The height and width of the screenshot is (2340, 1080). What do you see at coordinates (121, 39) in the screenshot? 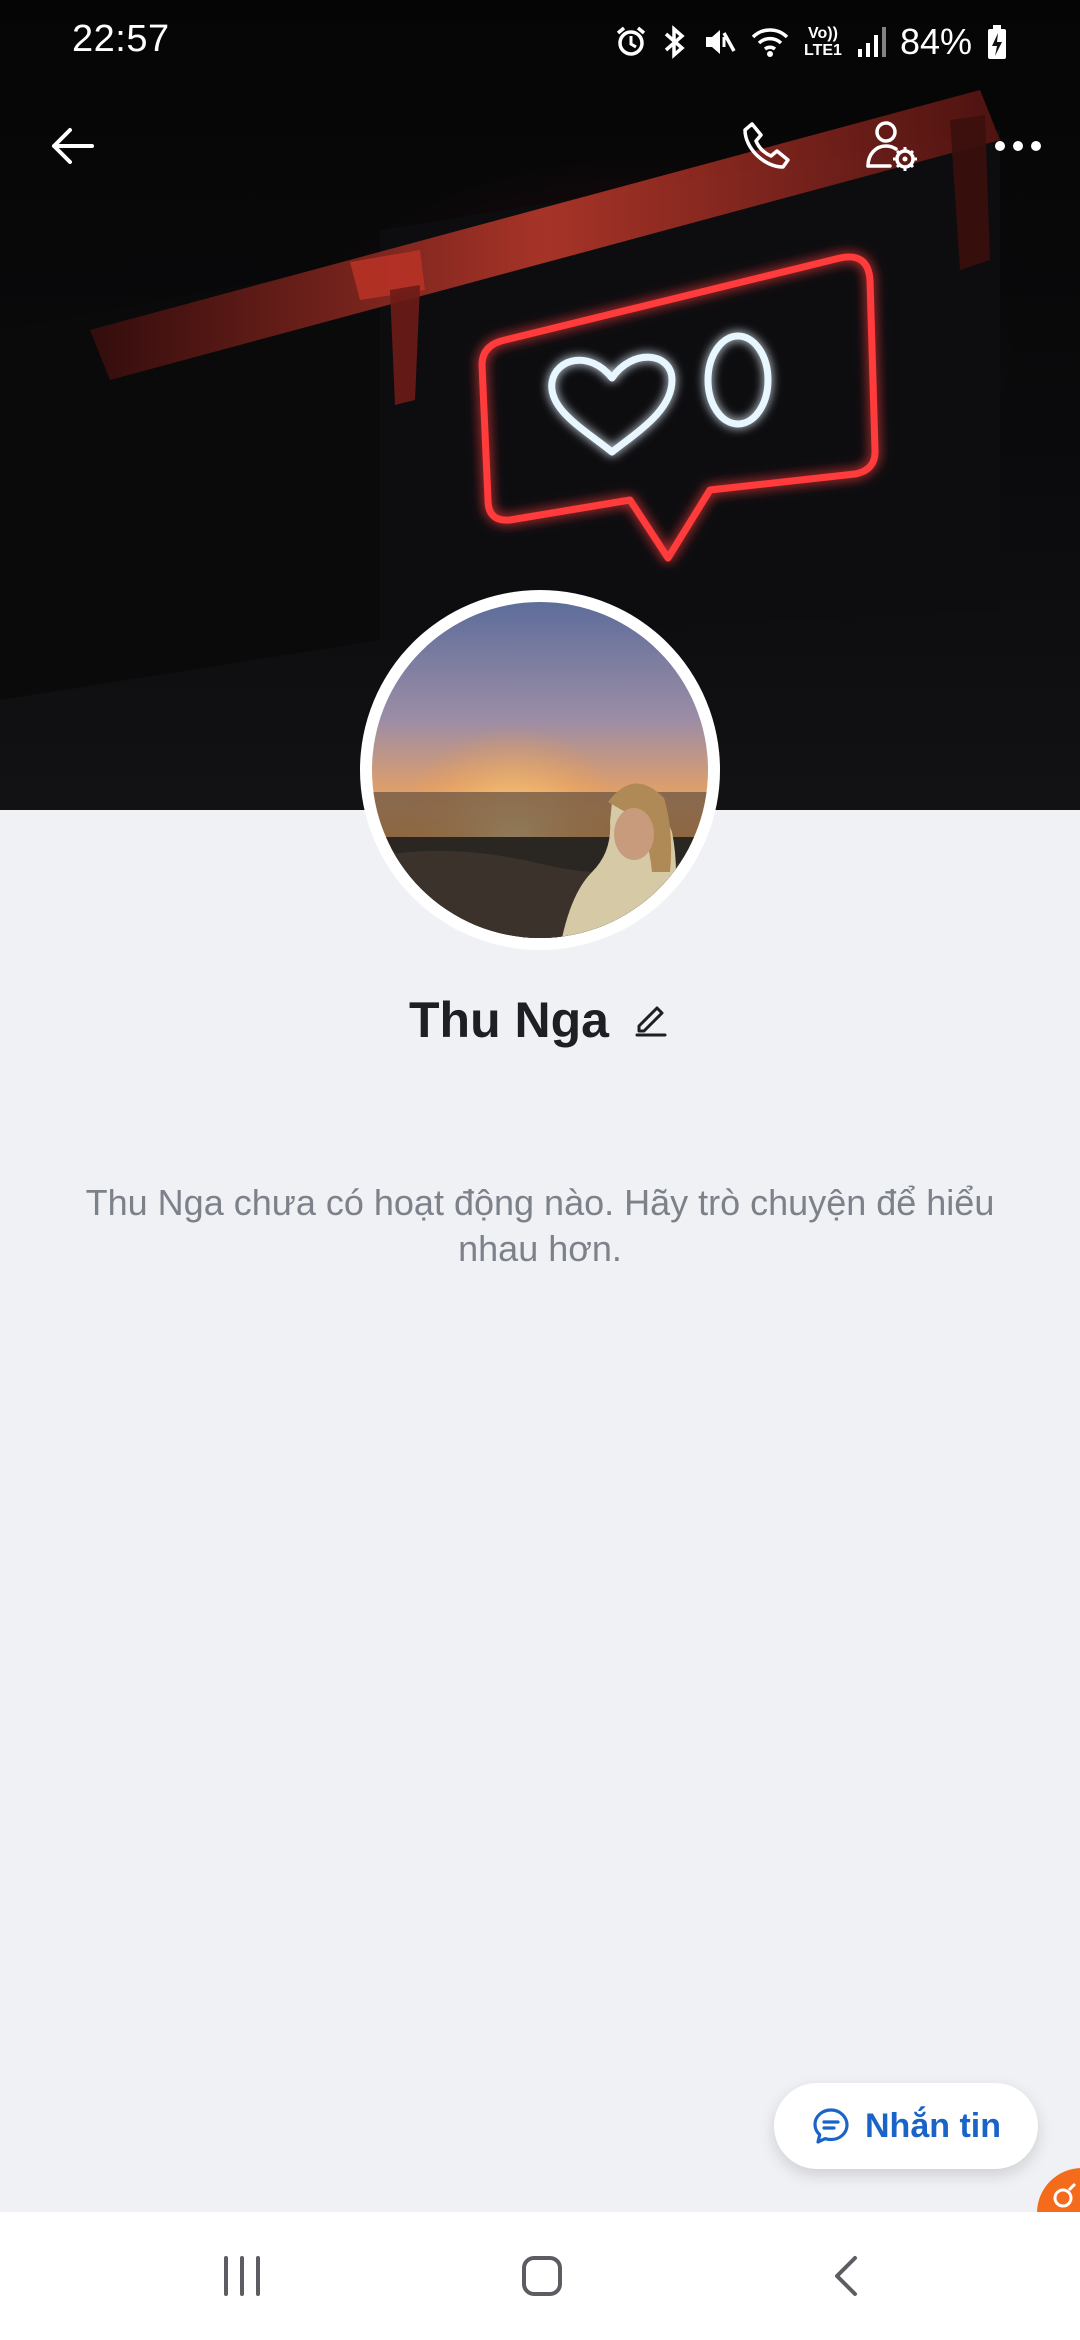
I see `status-time: 22:57` at bounding box center [121, 39].